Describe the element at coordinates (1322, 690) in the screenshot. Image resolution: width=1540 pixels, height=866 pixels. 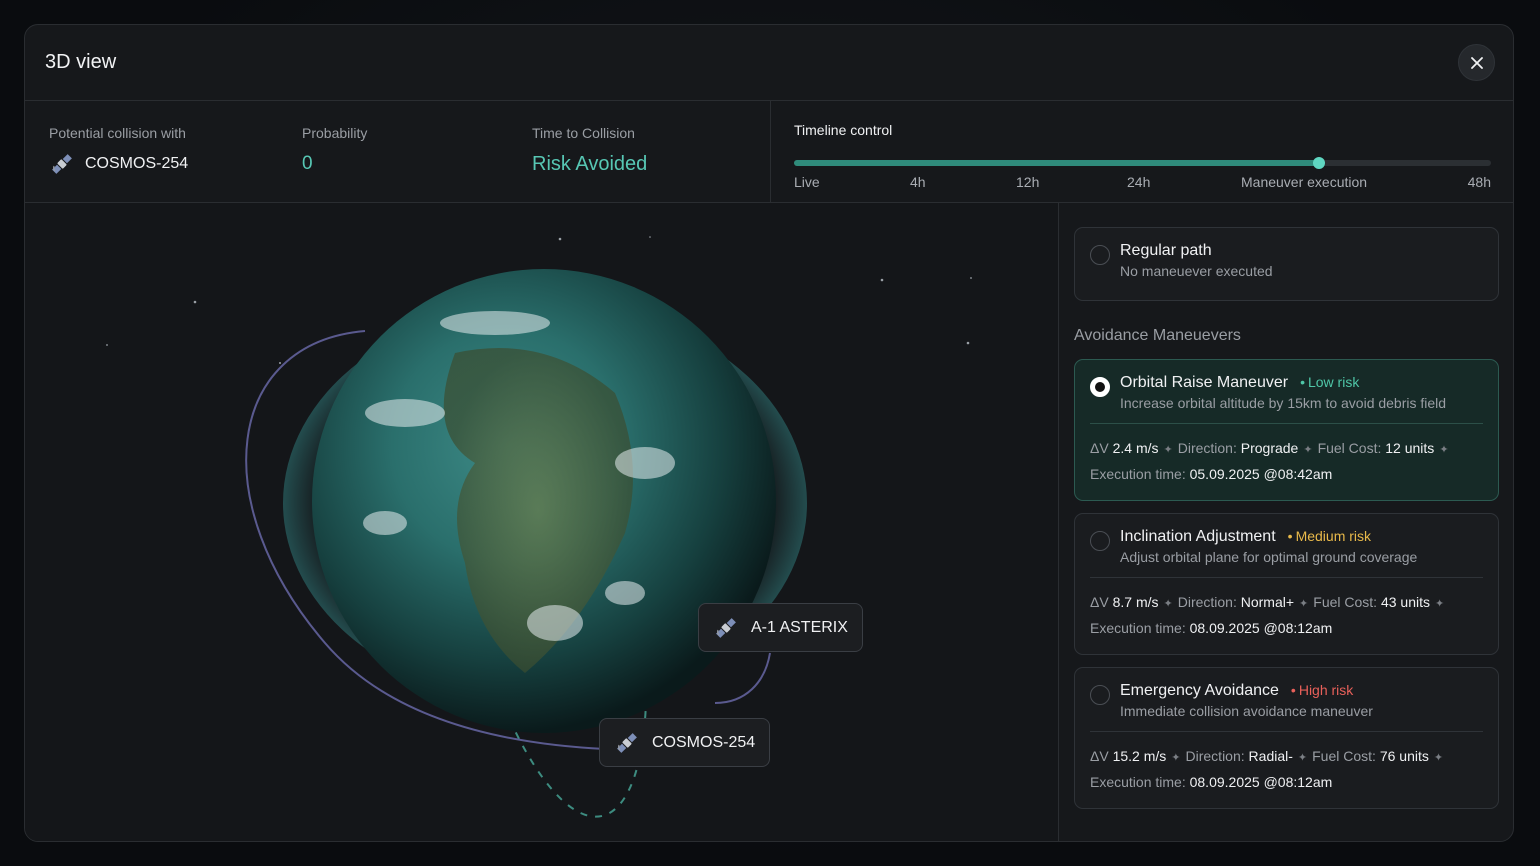
I see `risk-badge: High risk` at that location.